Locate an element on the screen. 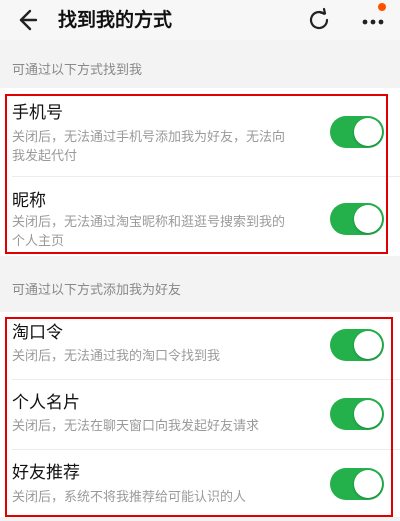  phone-toggle is located at coordinates (357, 132).